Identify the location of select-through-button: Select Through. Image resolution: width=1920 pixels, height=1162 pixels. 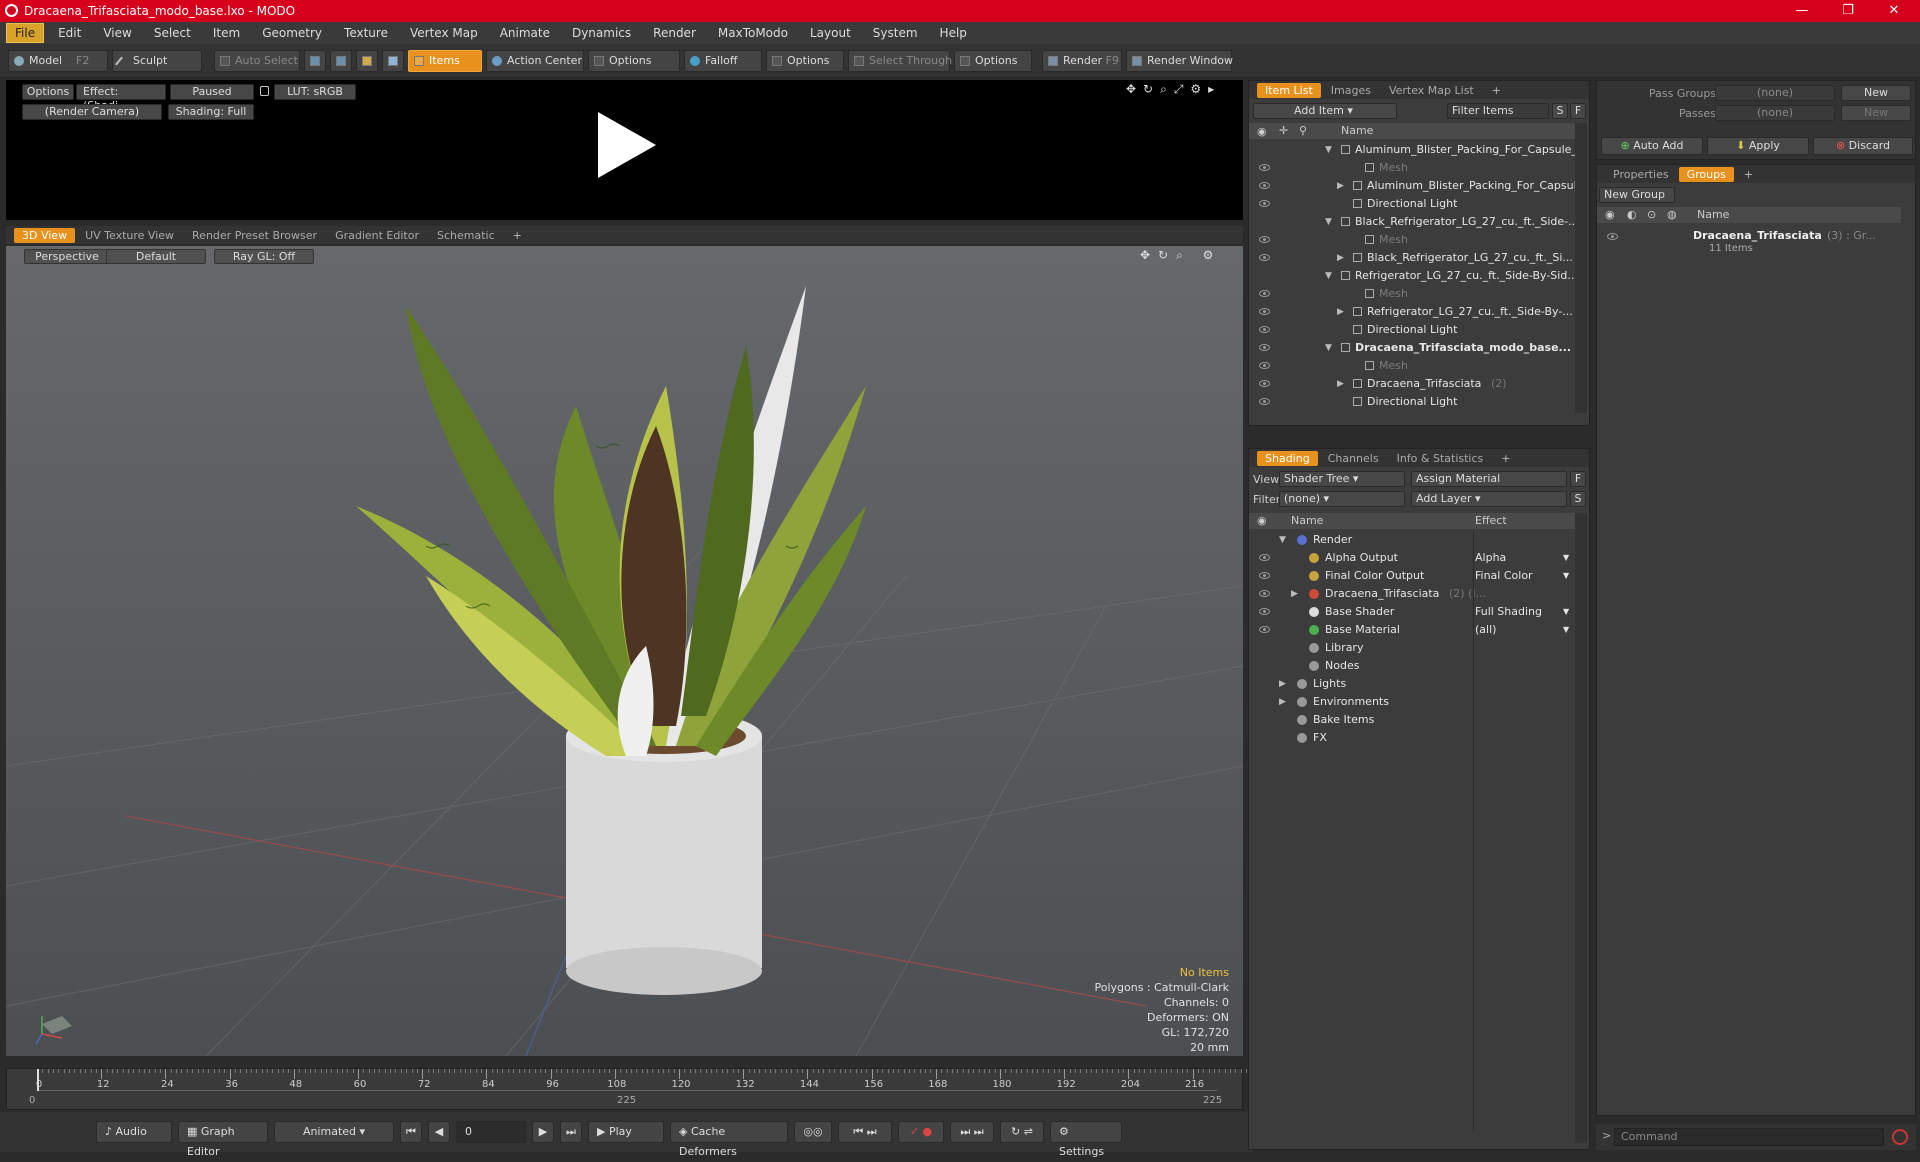
(900, 60).